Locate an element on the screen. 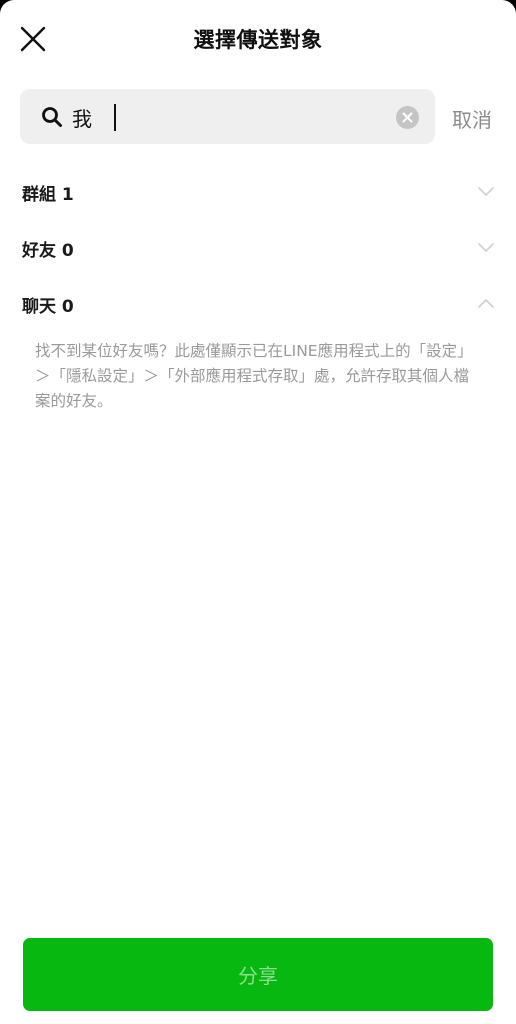  clear-icon is located at coordinates (407, 117).